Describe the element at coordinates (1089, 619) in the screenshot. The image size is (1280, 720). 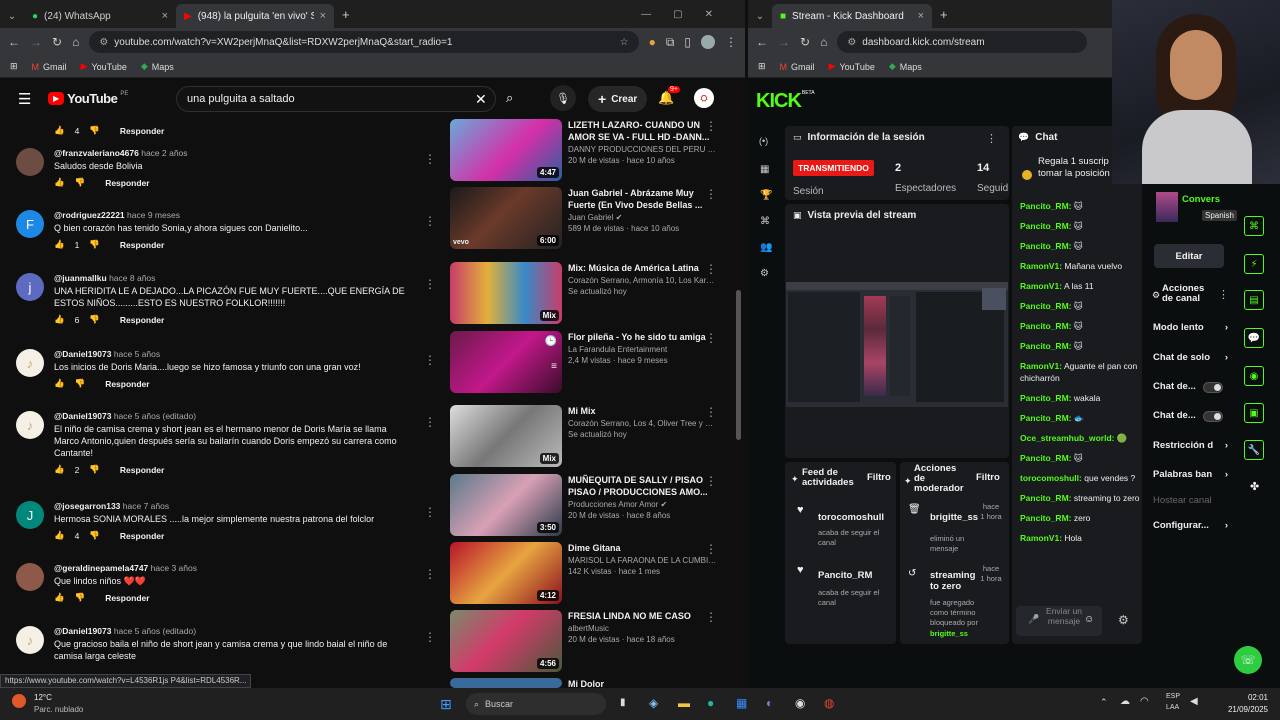
I see `emoji-icon: ☺` at that location.